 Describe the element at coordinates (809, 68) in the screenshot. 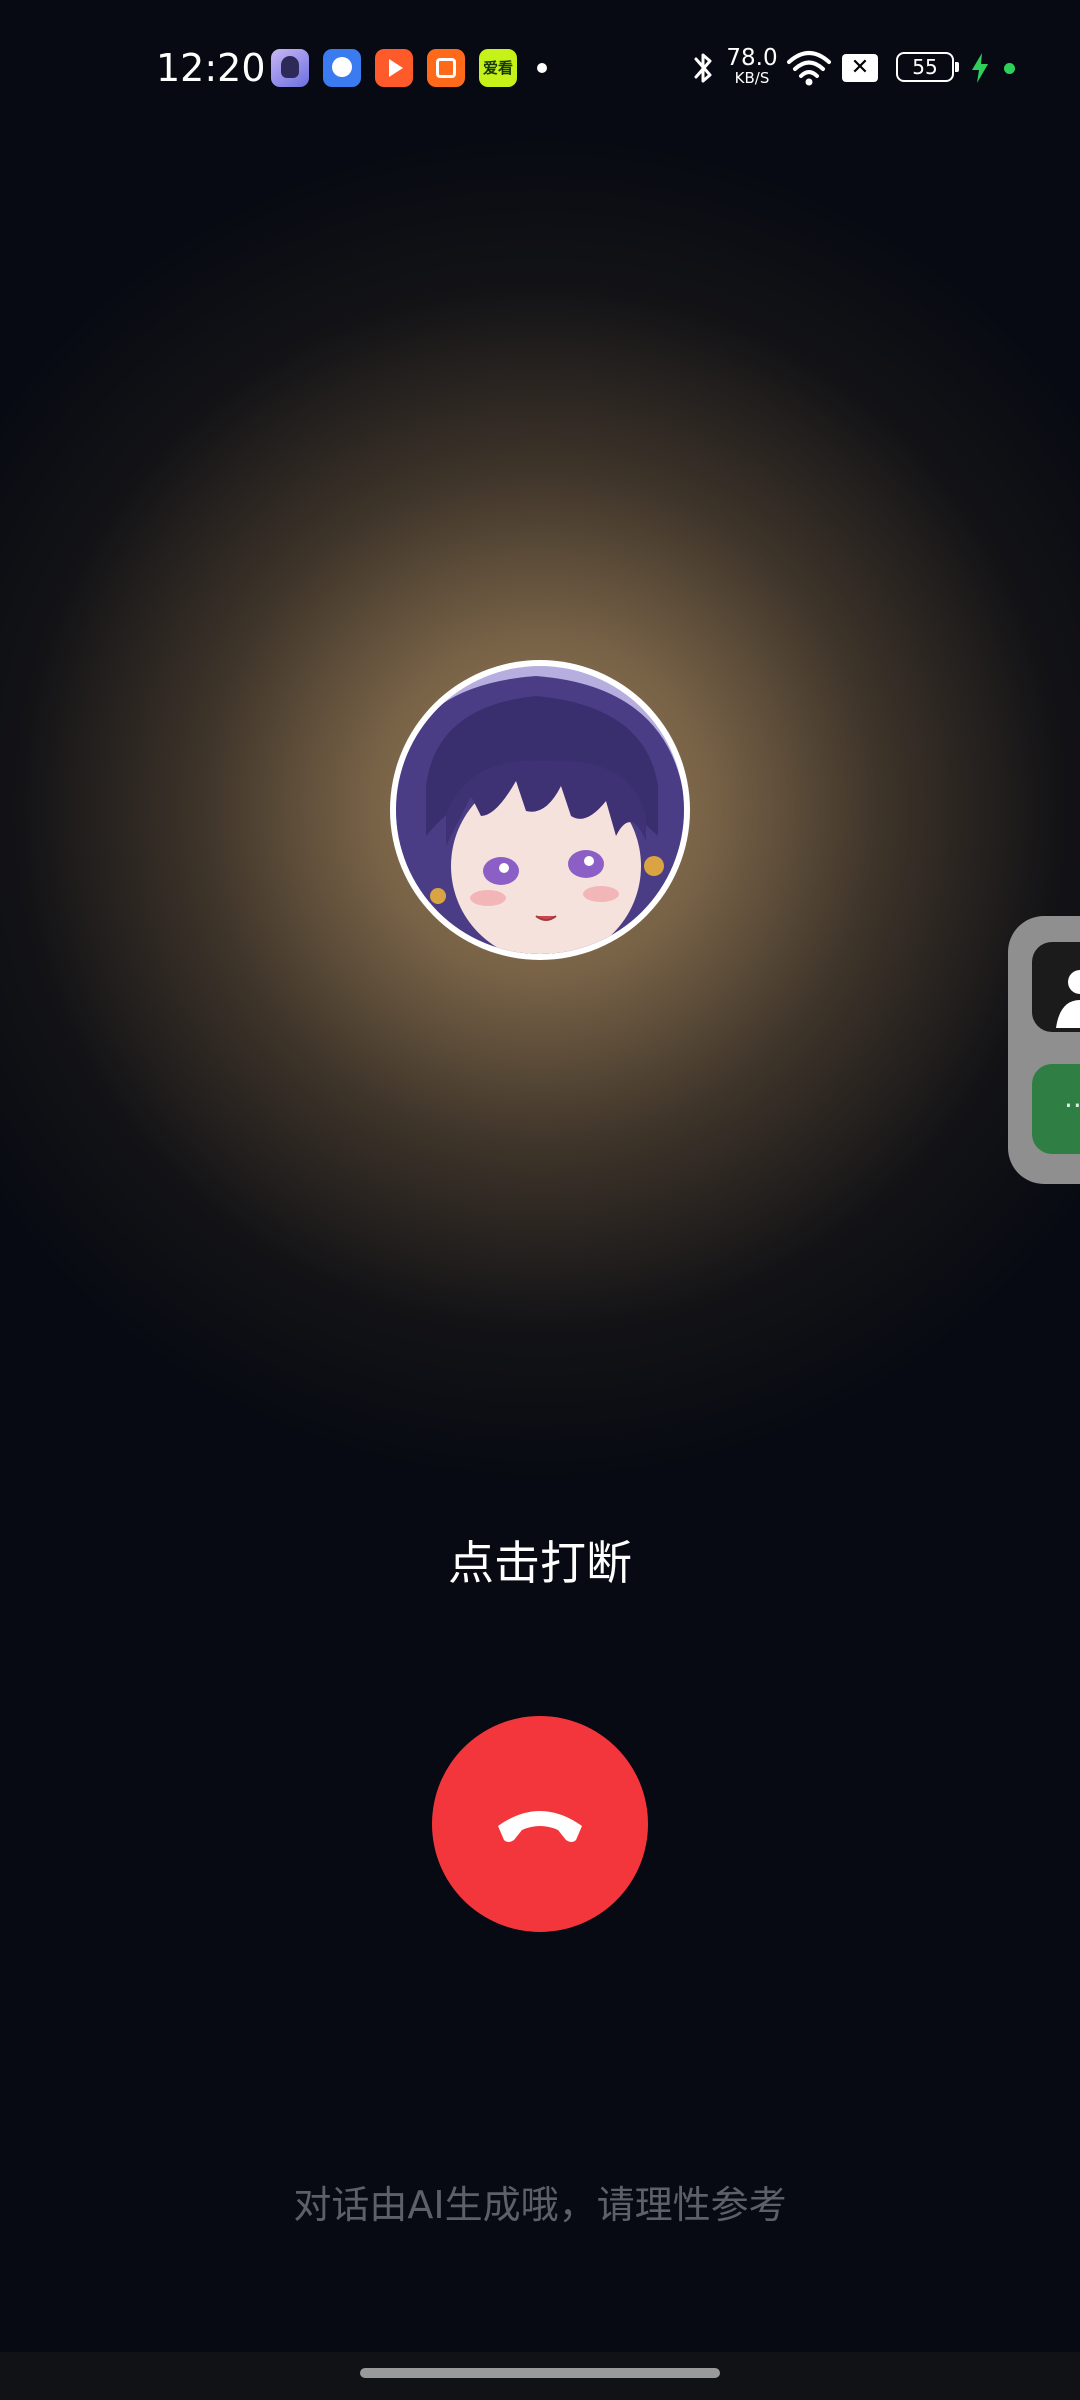

I see `wifi-icon` at that location.